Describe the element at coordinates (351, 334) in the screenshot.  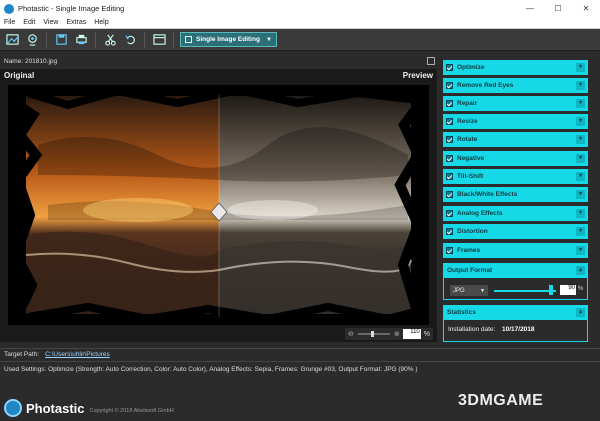
I see `zoom-out-icon: ⊖` at that location.